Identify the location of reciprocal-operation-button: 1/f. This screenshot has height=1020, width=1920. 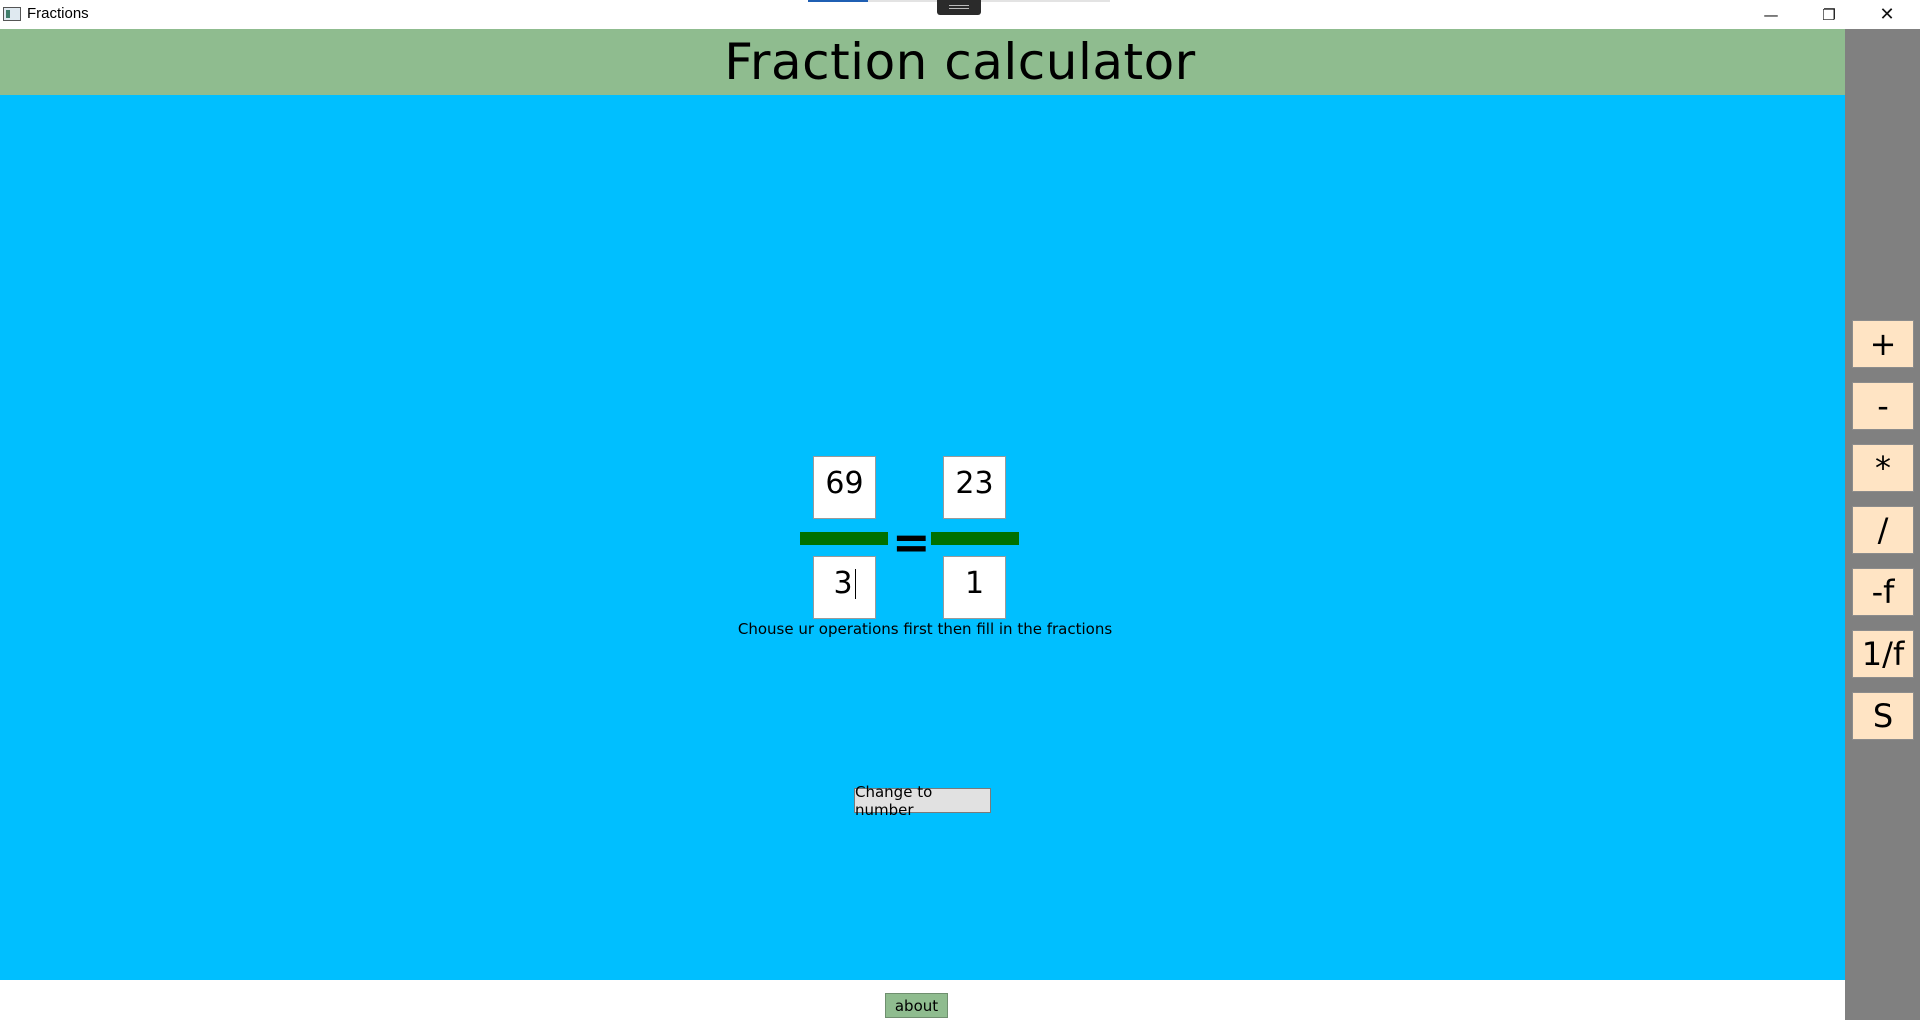
(1883, 654).